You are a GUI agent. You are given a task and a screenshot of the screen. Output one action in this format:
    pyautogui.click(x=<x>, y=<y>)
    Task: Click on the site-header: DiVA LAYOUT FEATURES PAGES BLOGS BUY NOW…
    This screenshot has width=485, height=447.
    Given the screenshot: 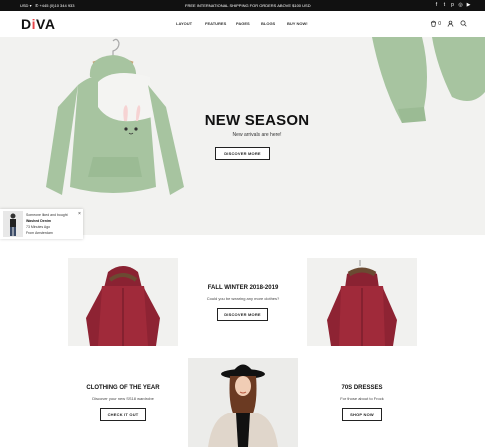 What is the action you would take?
    pyautogui.click(x=242, y=24)
    